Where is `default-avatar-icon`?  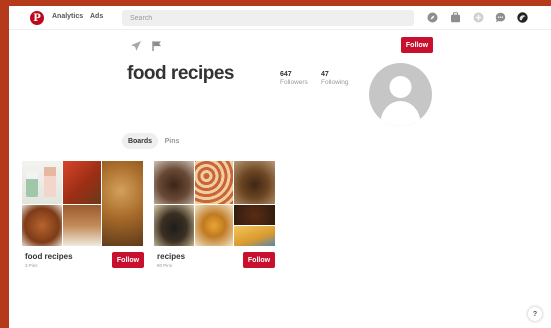 default-avatar-icon is located at coordinates (400, 101).